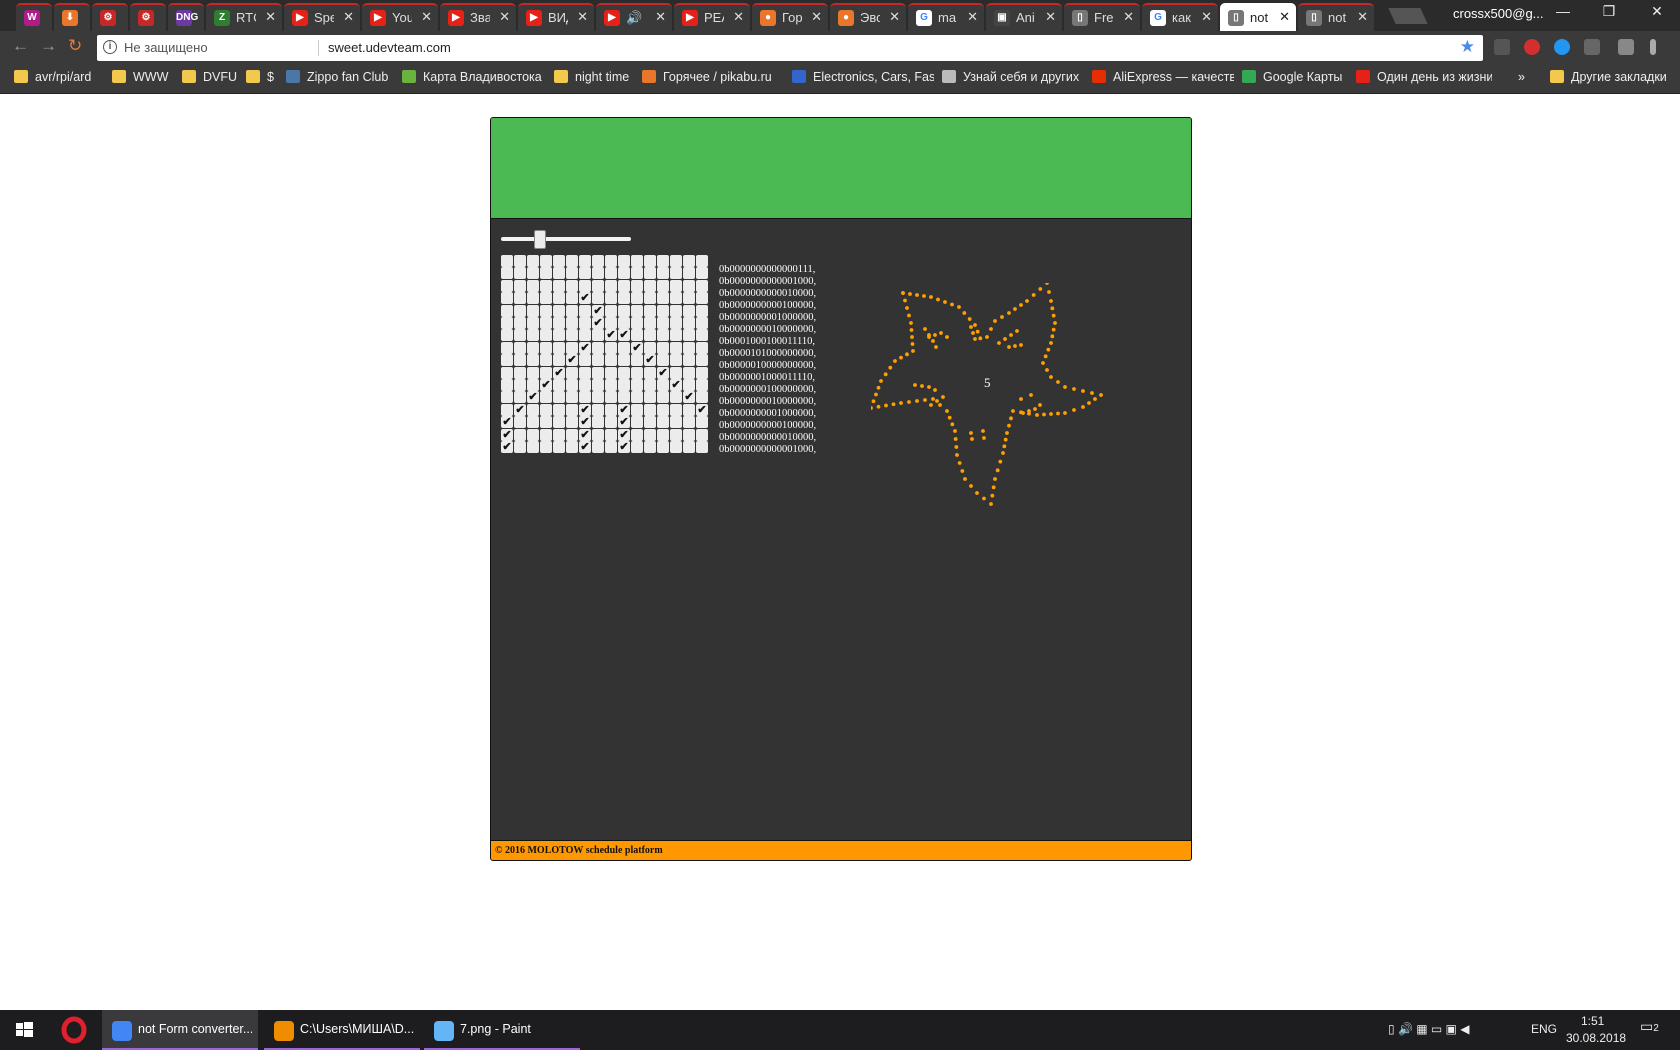 The width and height of the screenshot is (1680, 1055). What do you see at coordinates (389, 47) in the screenshot?
I see `url-text: sweet.udevteam.com` at bounding box center [389, 47].